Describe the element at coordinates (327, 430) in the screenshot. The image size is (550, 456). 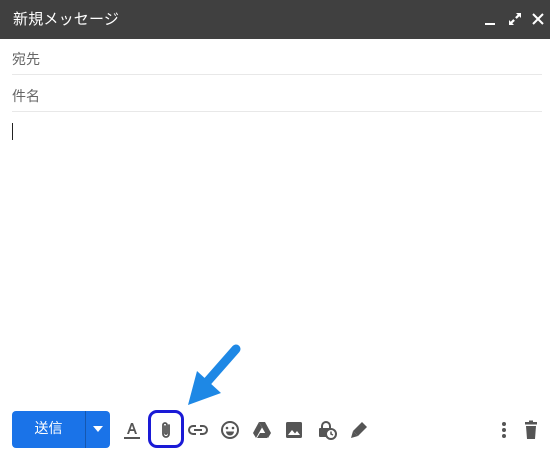
I see `confidential-mode-icon` at that location.